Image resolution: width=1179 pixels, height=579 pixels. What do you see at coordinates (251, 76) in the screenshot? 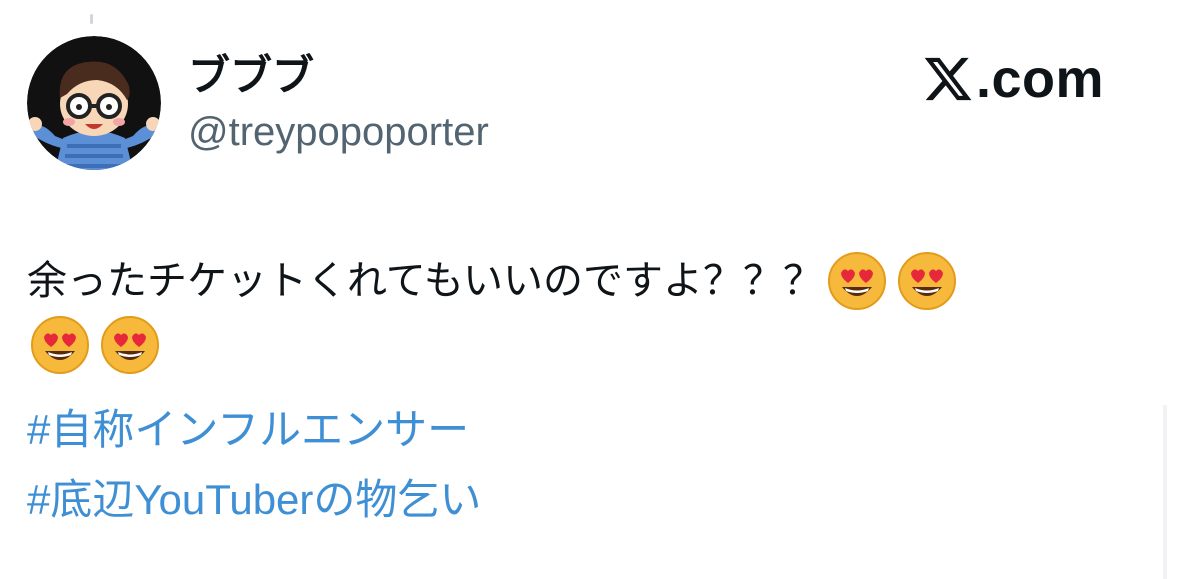
I see `author-display-name: ブブブ` at bounding box center [251, 76].